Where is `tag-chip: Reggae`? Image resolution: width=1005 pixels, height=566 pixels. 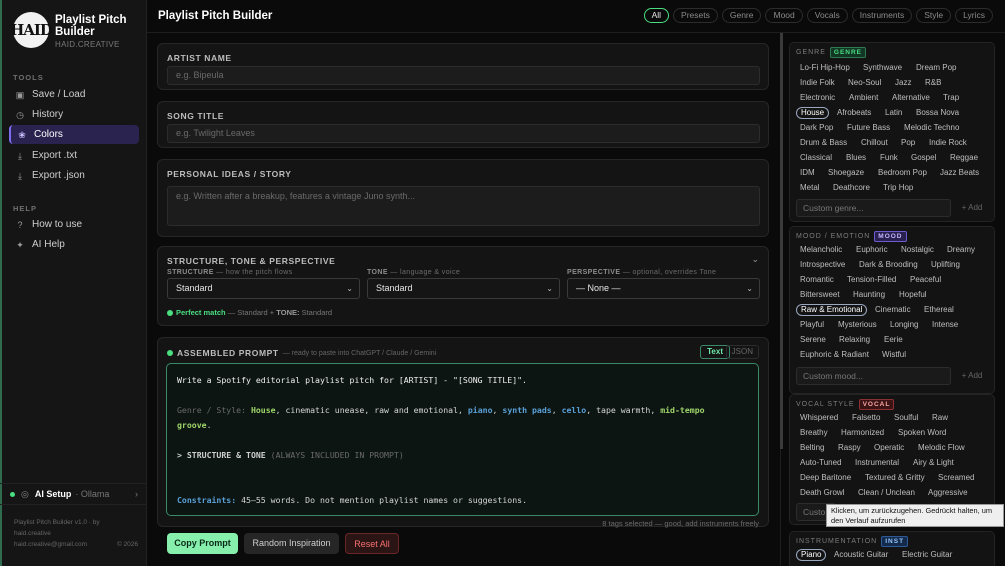
tag-chip: Reggae is located at coordinates (964, 158).